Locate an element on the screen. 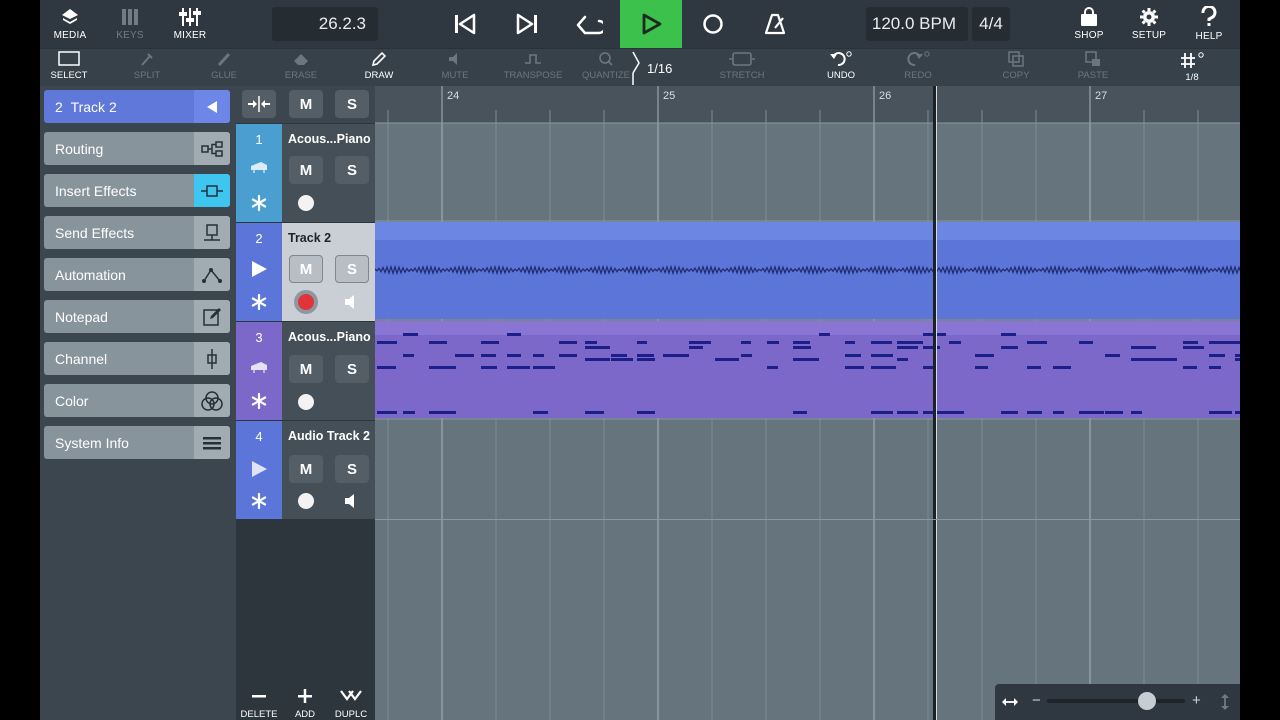 This screenshot has height=720, width=1280. record-button is located at coordinates (713, 24).